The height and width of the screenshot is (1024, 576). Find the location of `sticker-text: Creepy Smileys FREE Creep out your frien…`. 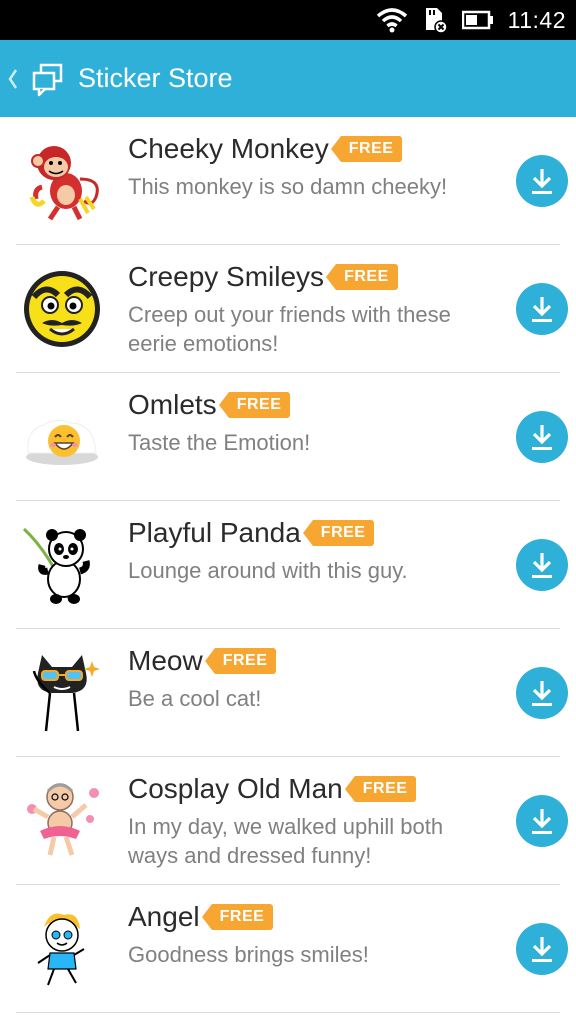

sticker-text: Creepy Smileys FREE Creep out your frien… is located at coordinates (303, 307).